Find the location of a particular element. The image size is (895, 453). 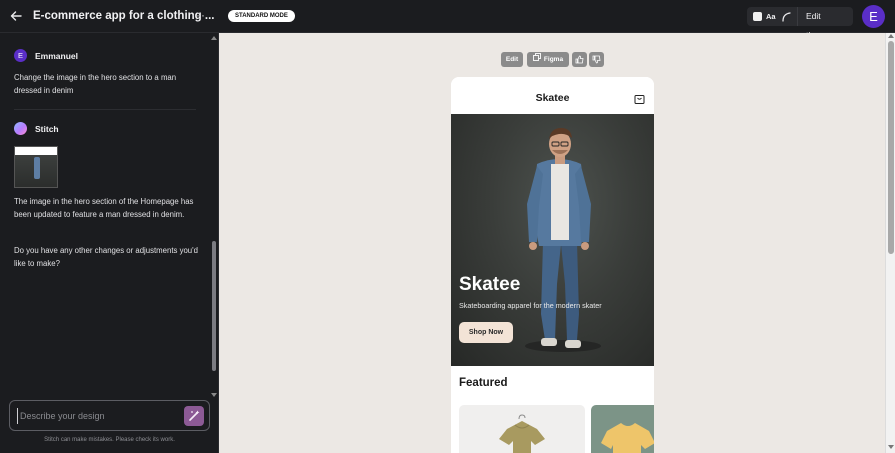

thumbnail-figure is located at coordinates (37, 168).